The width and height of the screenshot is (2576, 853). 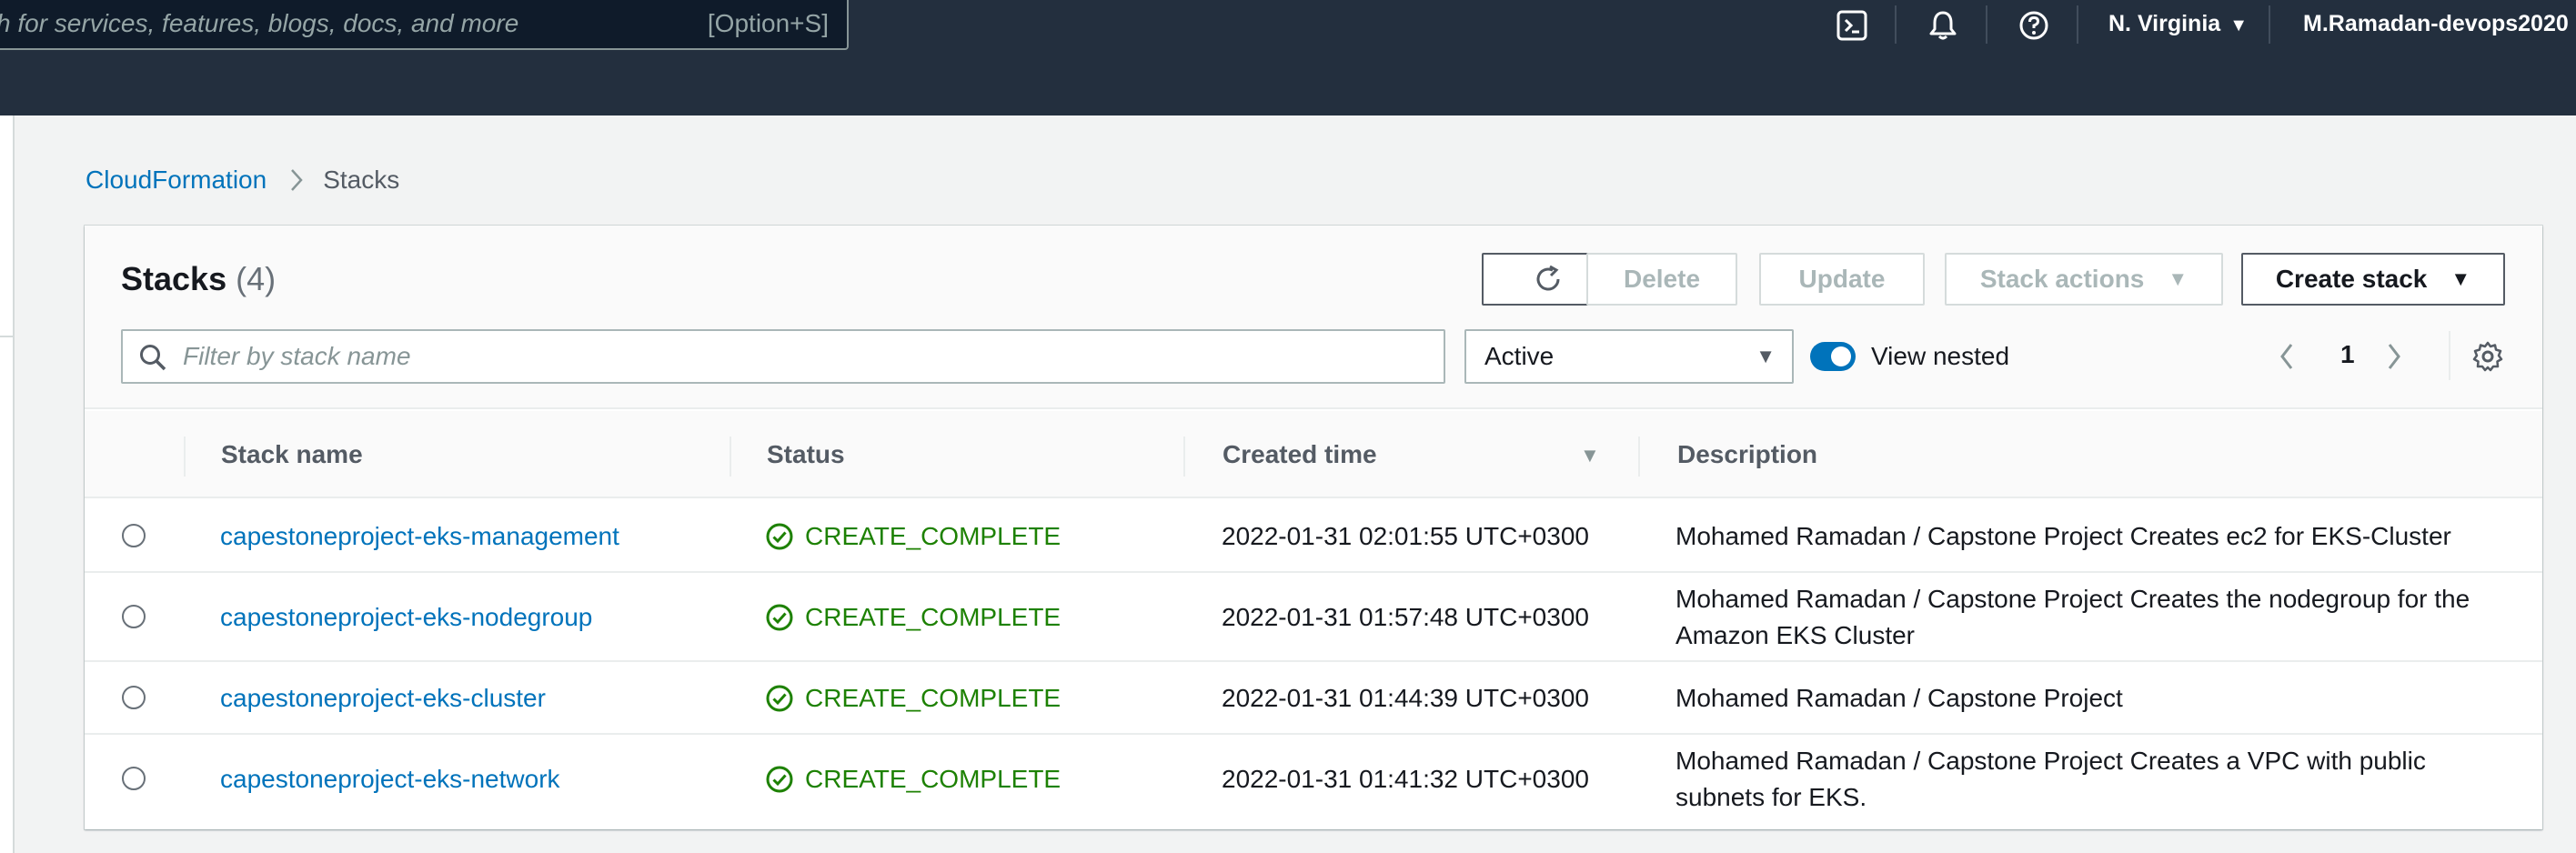 What do you see at coordinates (1405, 617) in the screenshot?
I see `created-time-value: 2022-01-31 01:57:48 UTC+0300` at bounding box center [1405, 617].